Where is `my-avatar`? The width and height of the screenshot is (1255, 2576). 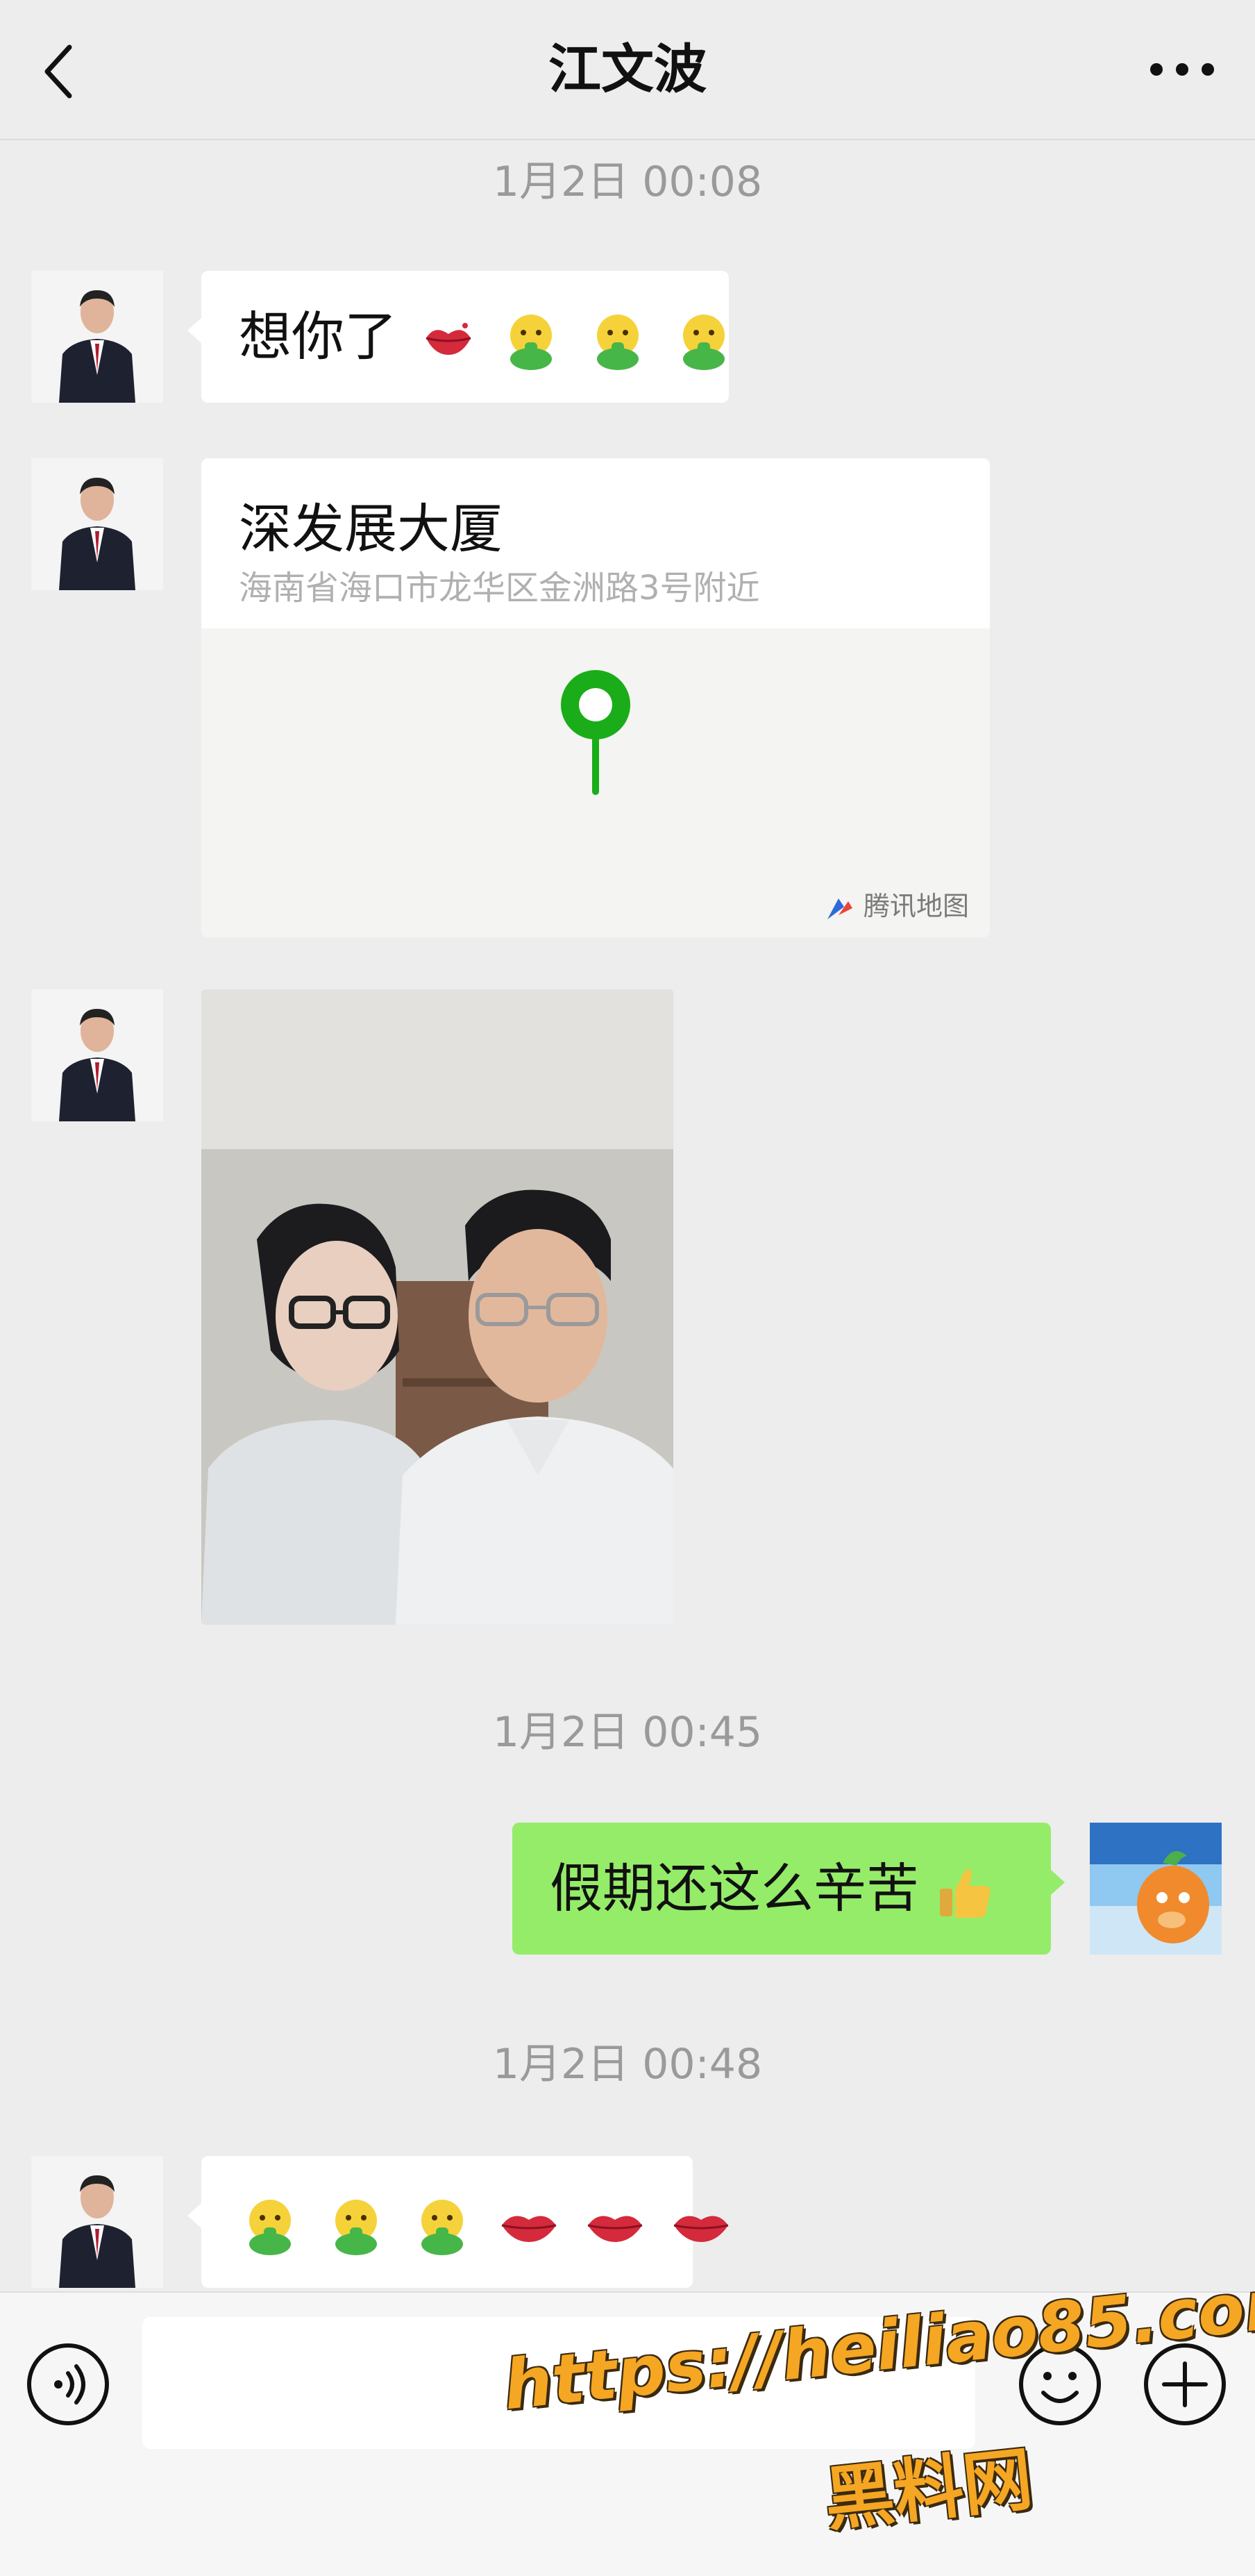
my-avatar is located at coordinates (1156, 1889).